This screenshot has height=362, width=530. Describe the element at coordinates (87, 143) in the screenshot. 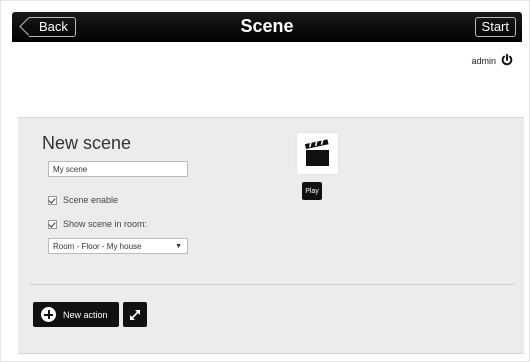

I see `scene-title: New scene` at that location.